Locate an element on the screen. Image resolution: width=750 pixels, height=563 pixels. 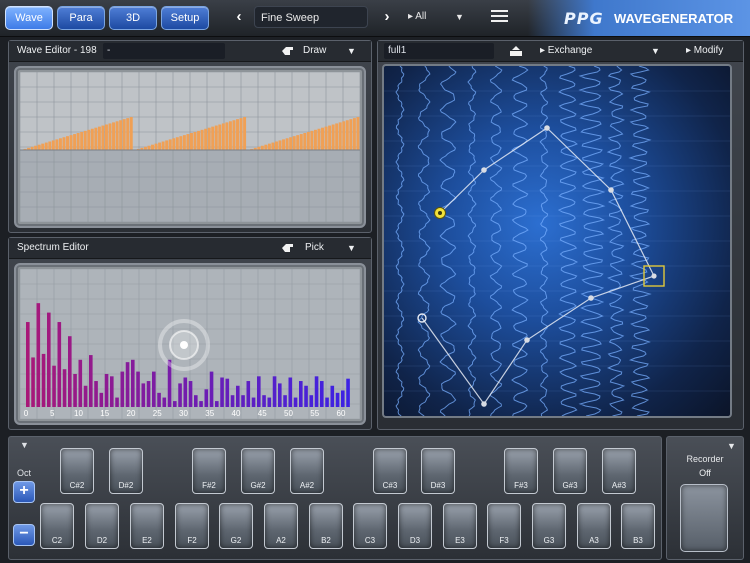
piano-key-g3: G3 is located at coordinates (549, 526).